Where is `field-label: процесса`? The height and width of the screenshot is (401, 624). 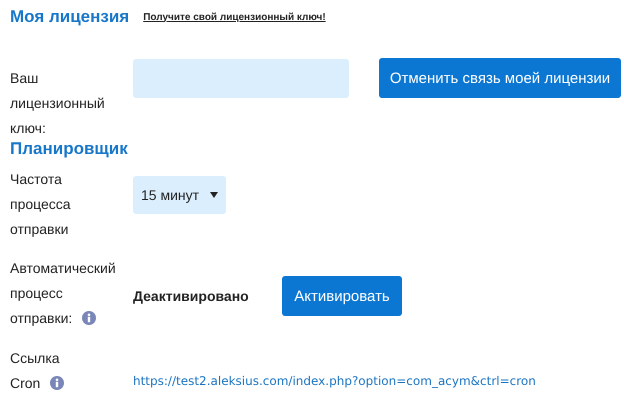
field-label: процесса is located at coordinates (40, 203).